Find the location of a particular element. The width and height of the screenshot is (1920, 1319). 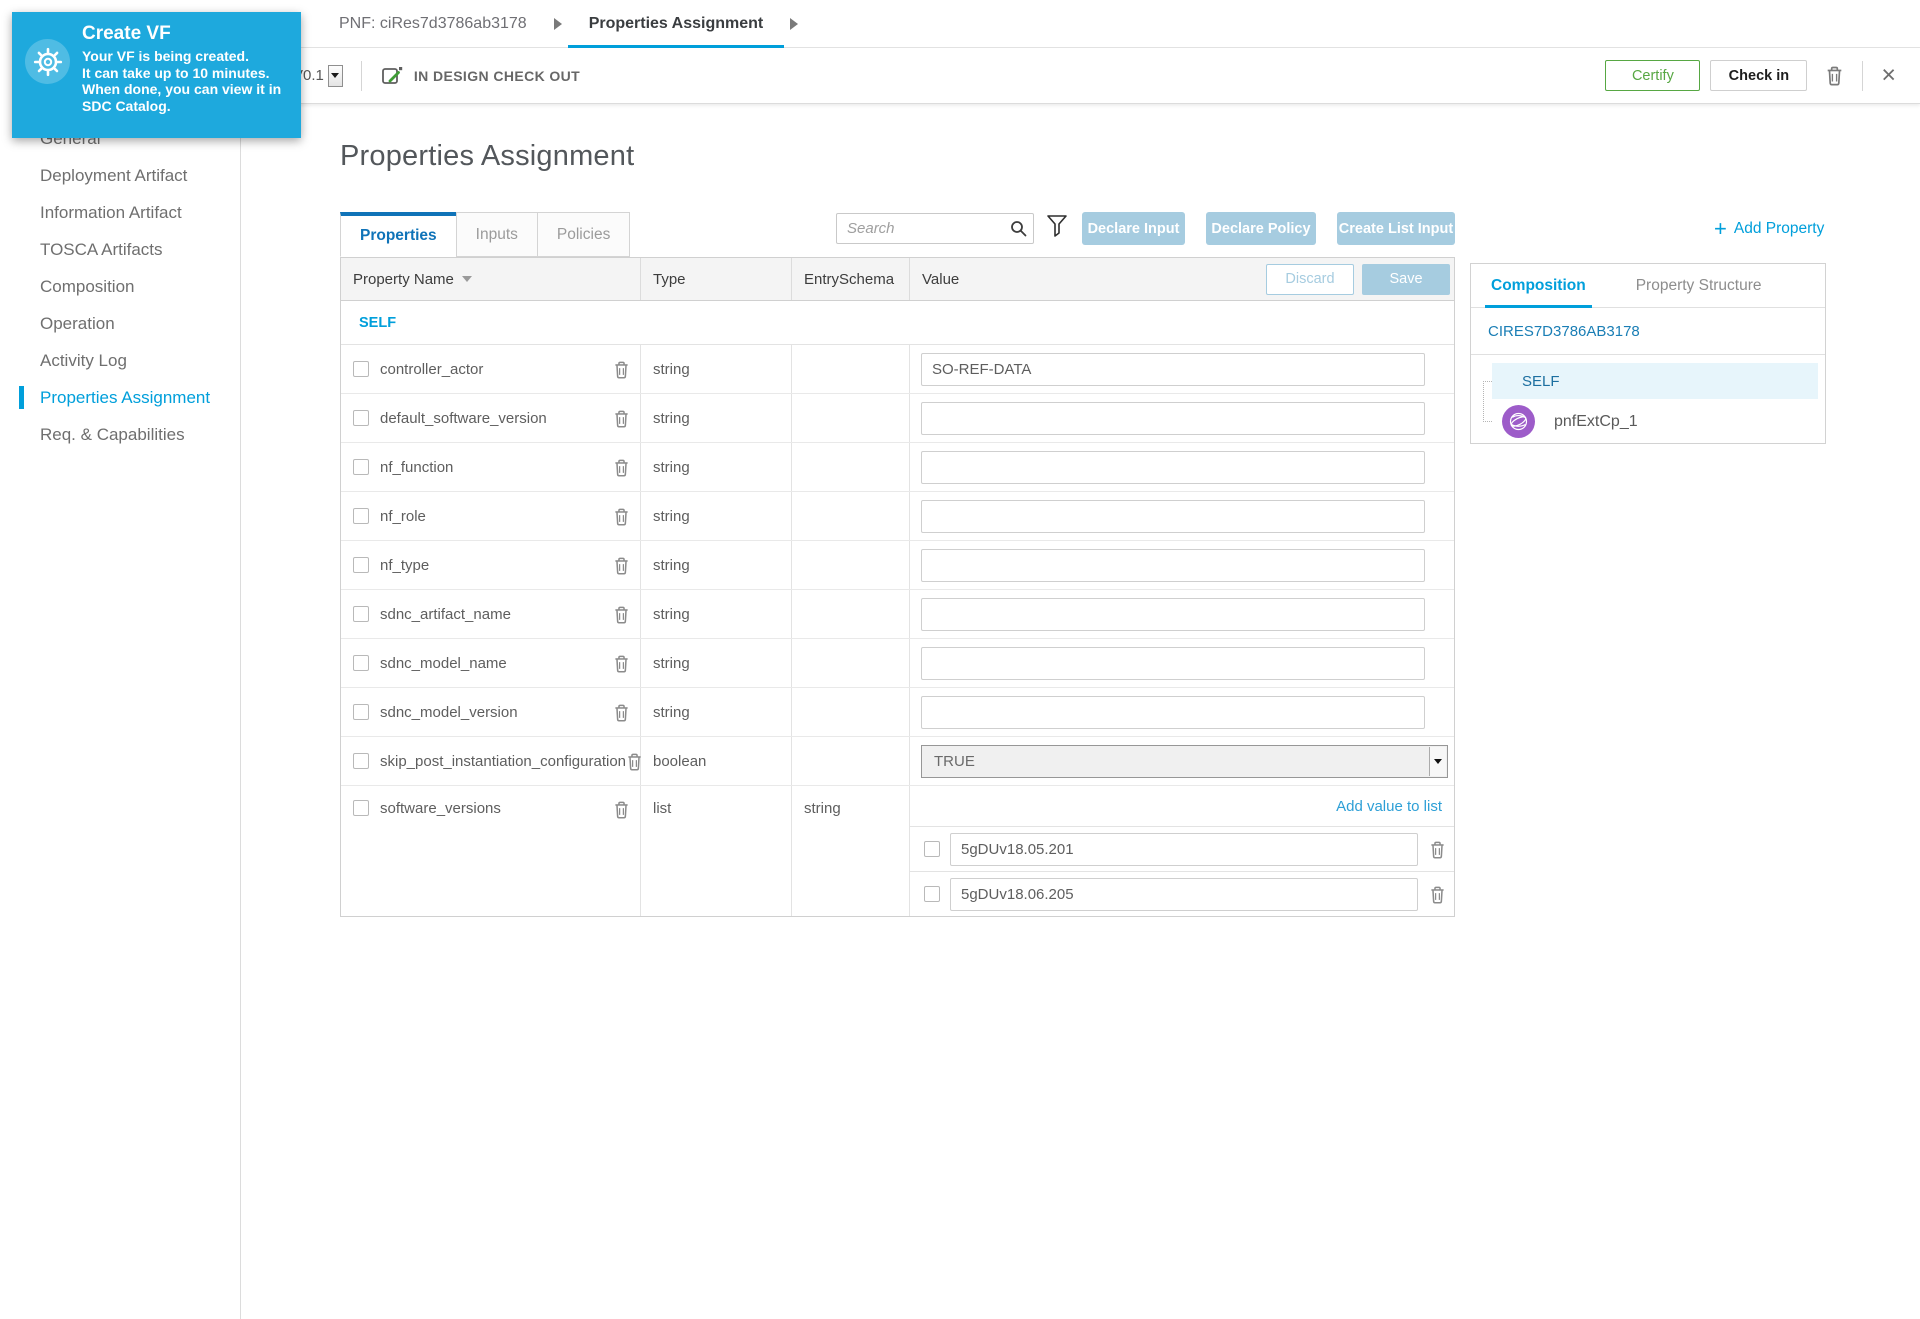

column-header-type: Type is located at coordinates (716, 279).